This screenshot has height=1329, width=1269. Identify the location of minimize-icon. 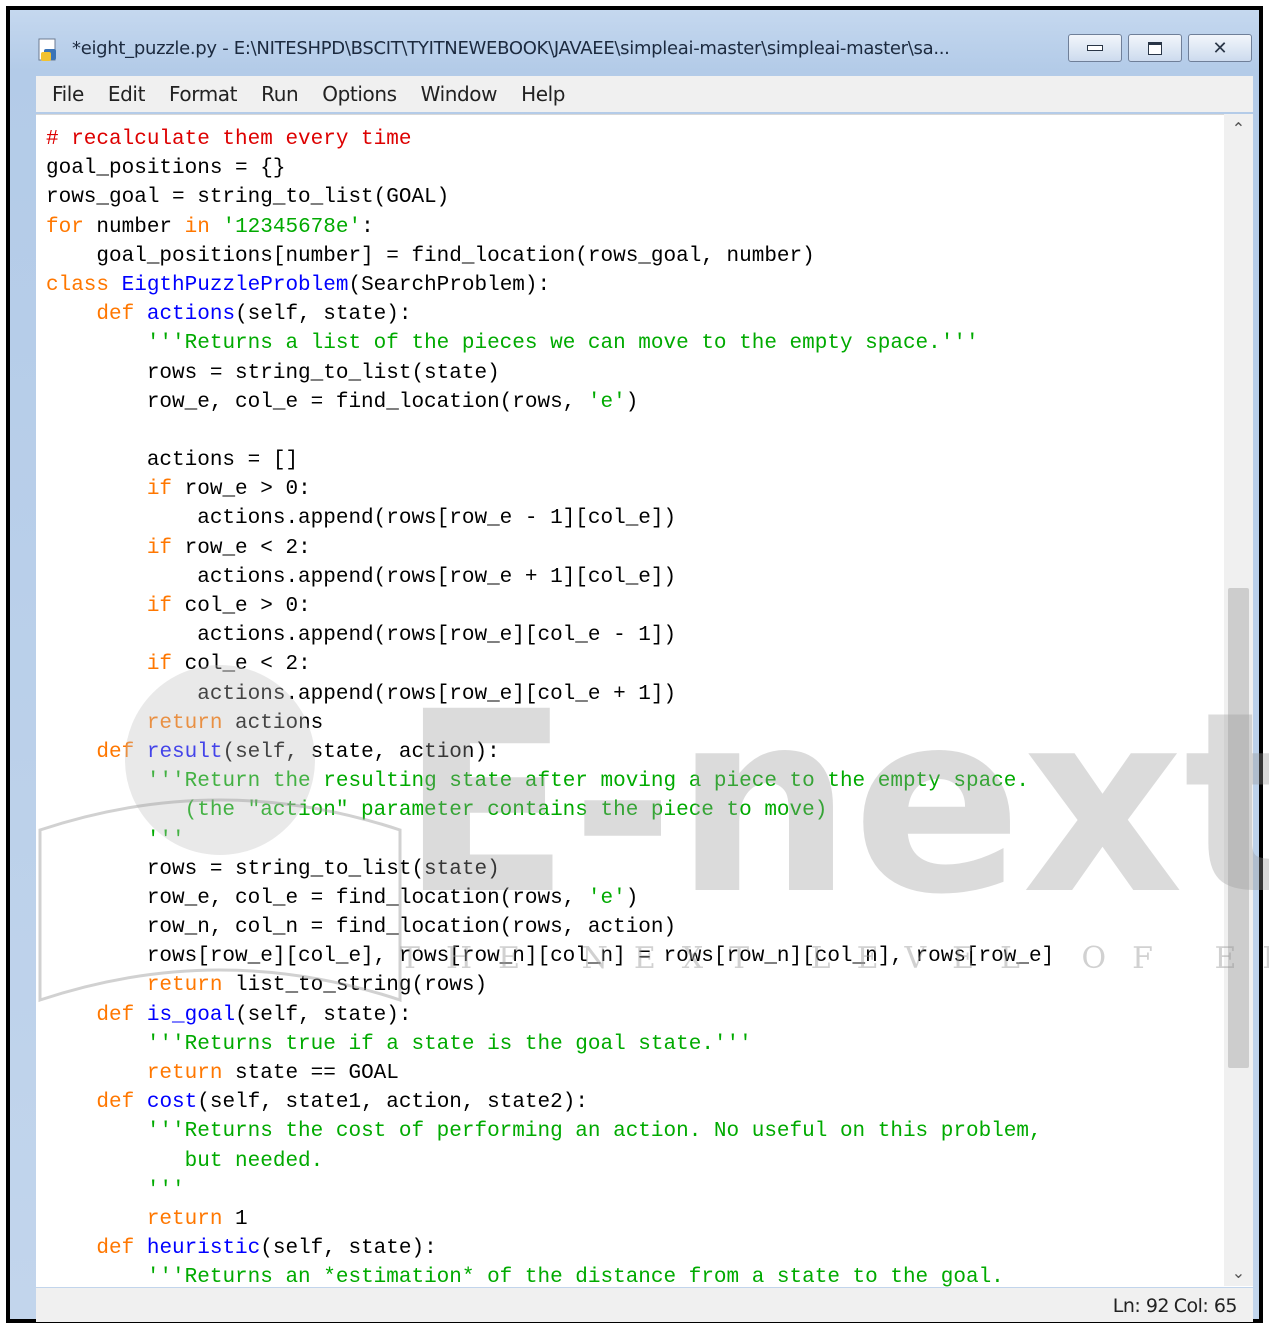
(1095, 48).